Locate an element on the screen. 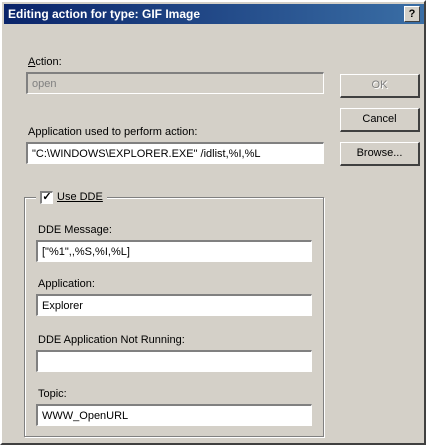  application-used-field: "C:\WINDOWS\EXPLORER.EXE" /idlist,%I,%L is located at coordinates (175, 153).